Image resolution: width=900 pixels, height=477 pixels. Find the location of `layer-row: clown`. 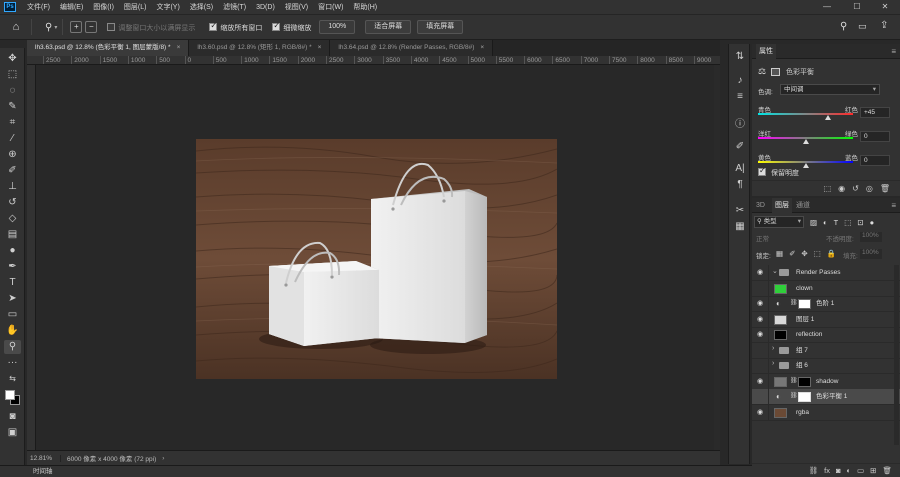

layer-row: clown is located at coordinates (826, 288).